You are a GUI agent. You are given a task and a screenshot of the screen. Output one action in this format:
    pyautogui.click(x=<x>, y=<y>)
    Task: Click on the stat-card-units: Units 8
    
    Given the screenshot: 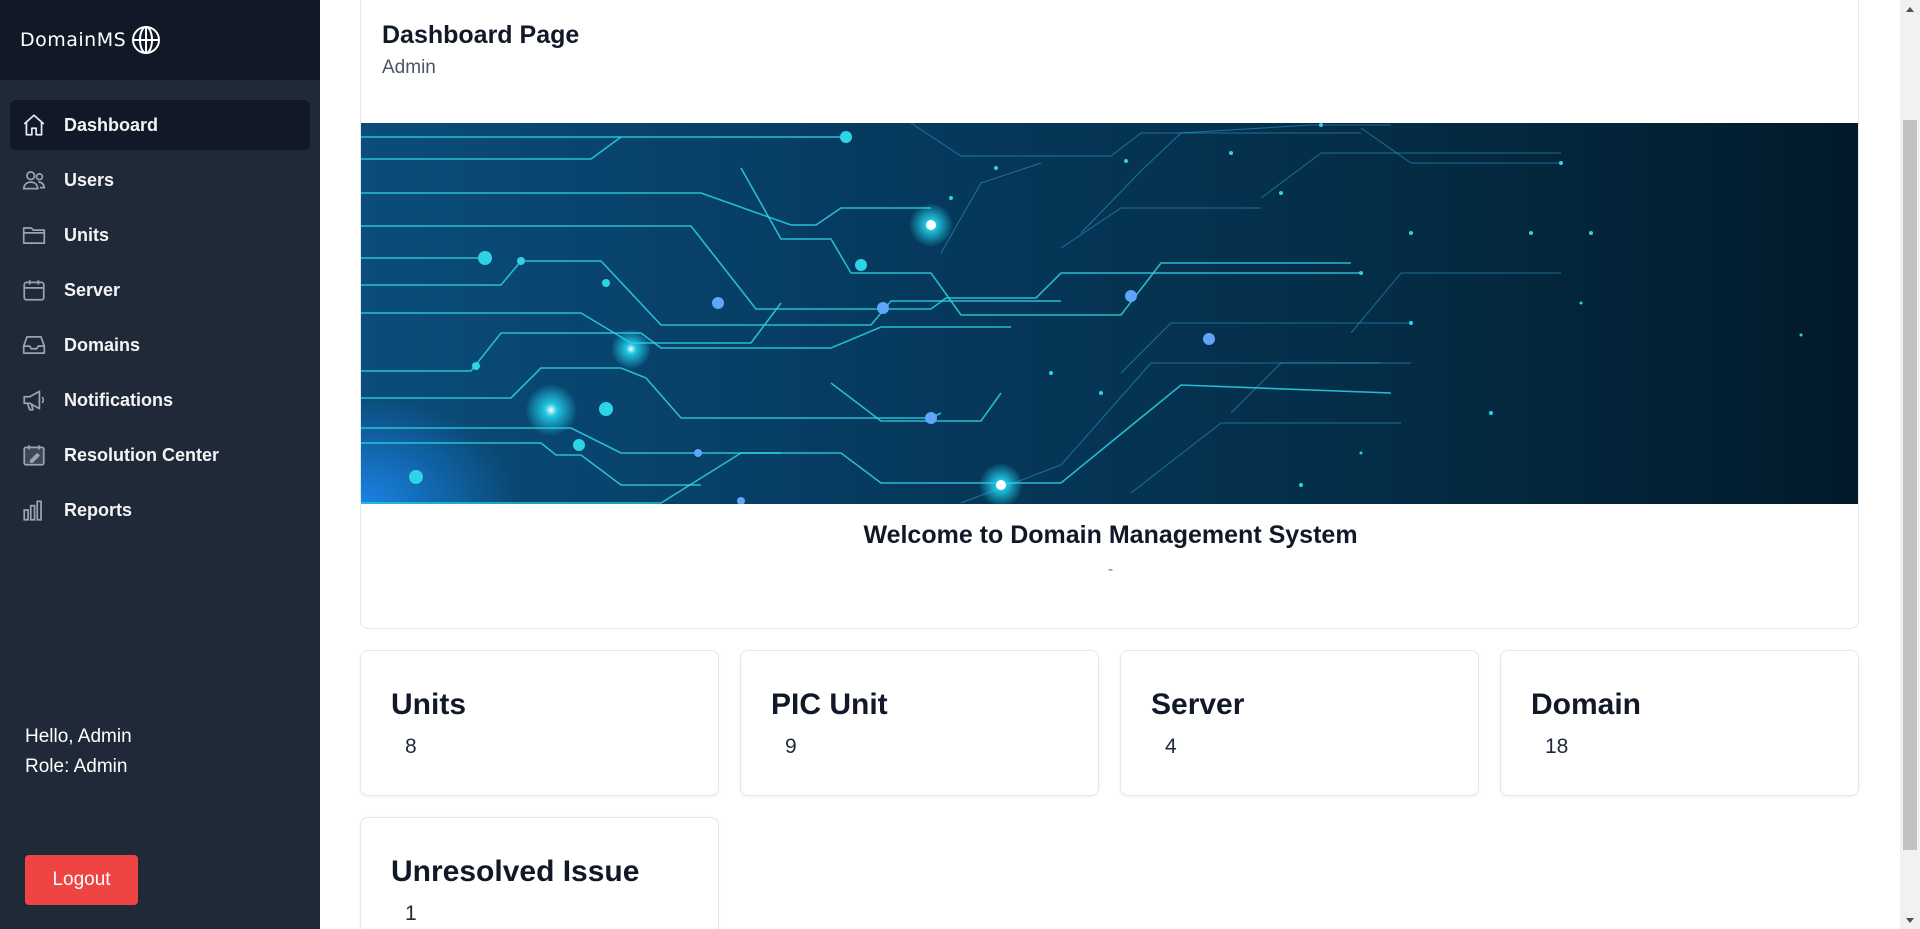 What is the action you would take?
    pyautogui.click(x=539, y=723)
    